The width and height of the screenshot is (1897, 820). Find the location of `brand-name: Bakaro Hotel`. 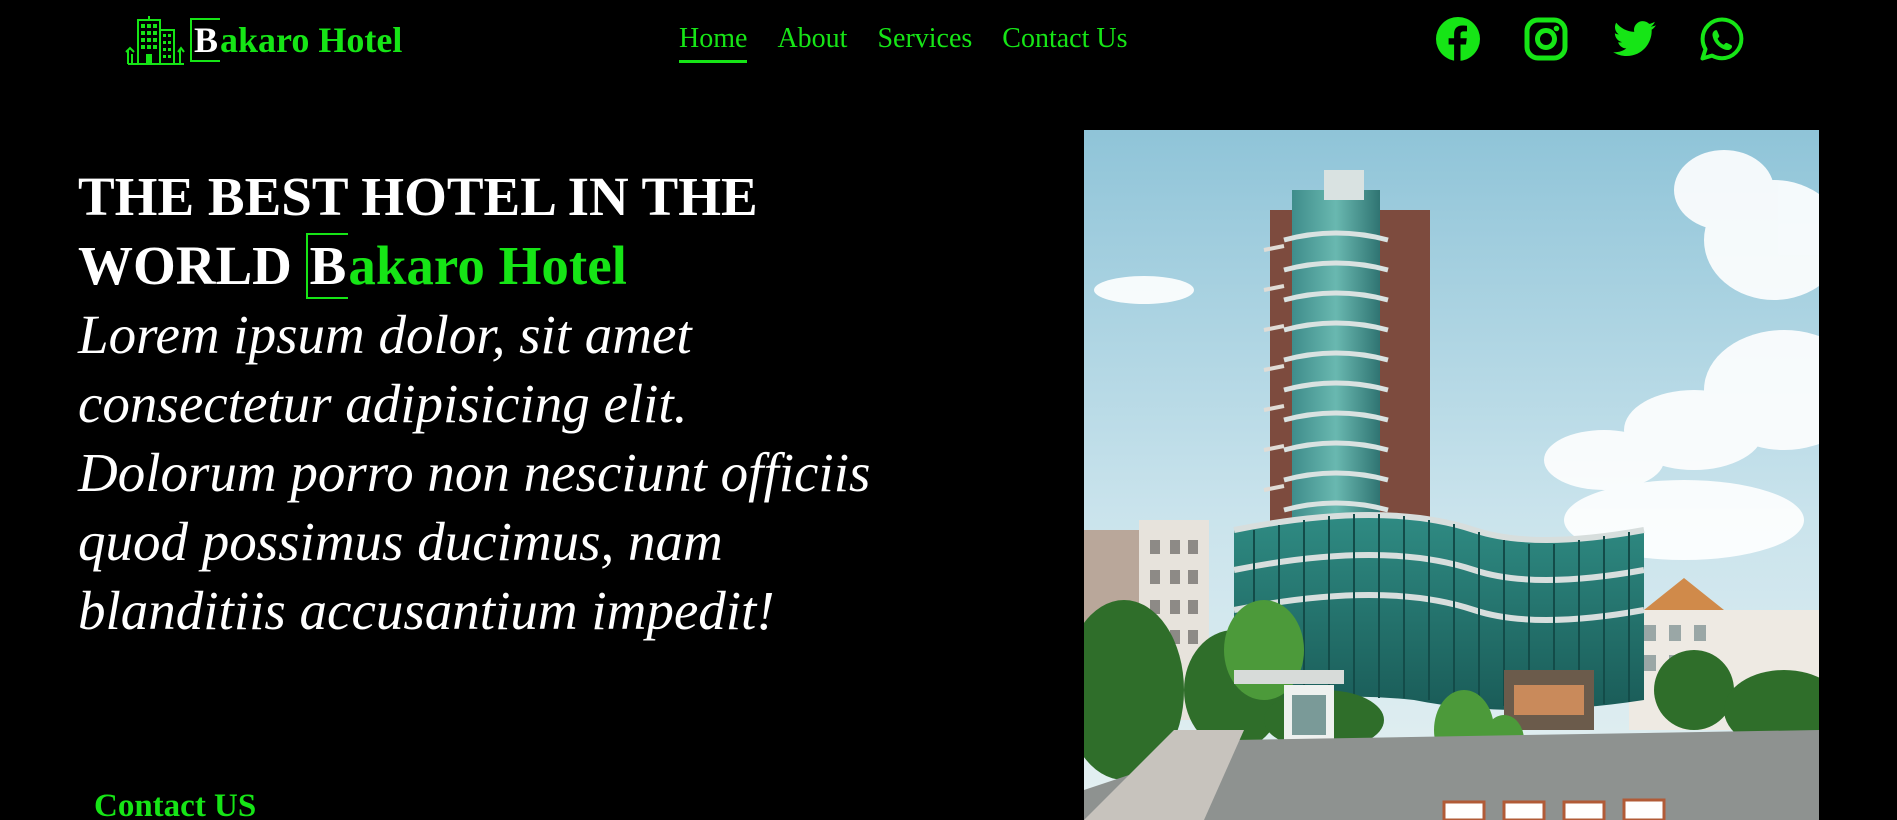

brand-name: Bakaro Hotel is located at coordinates (296, 40).